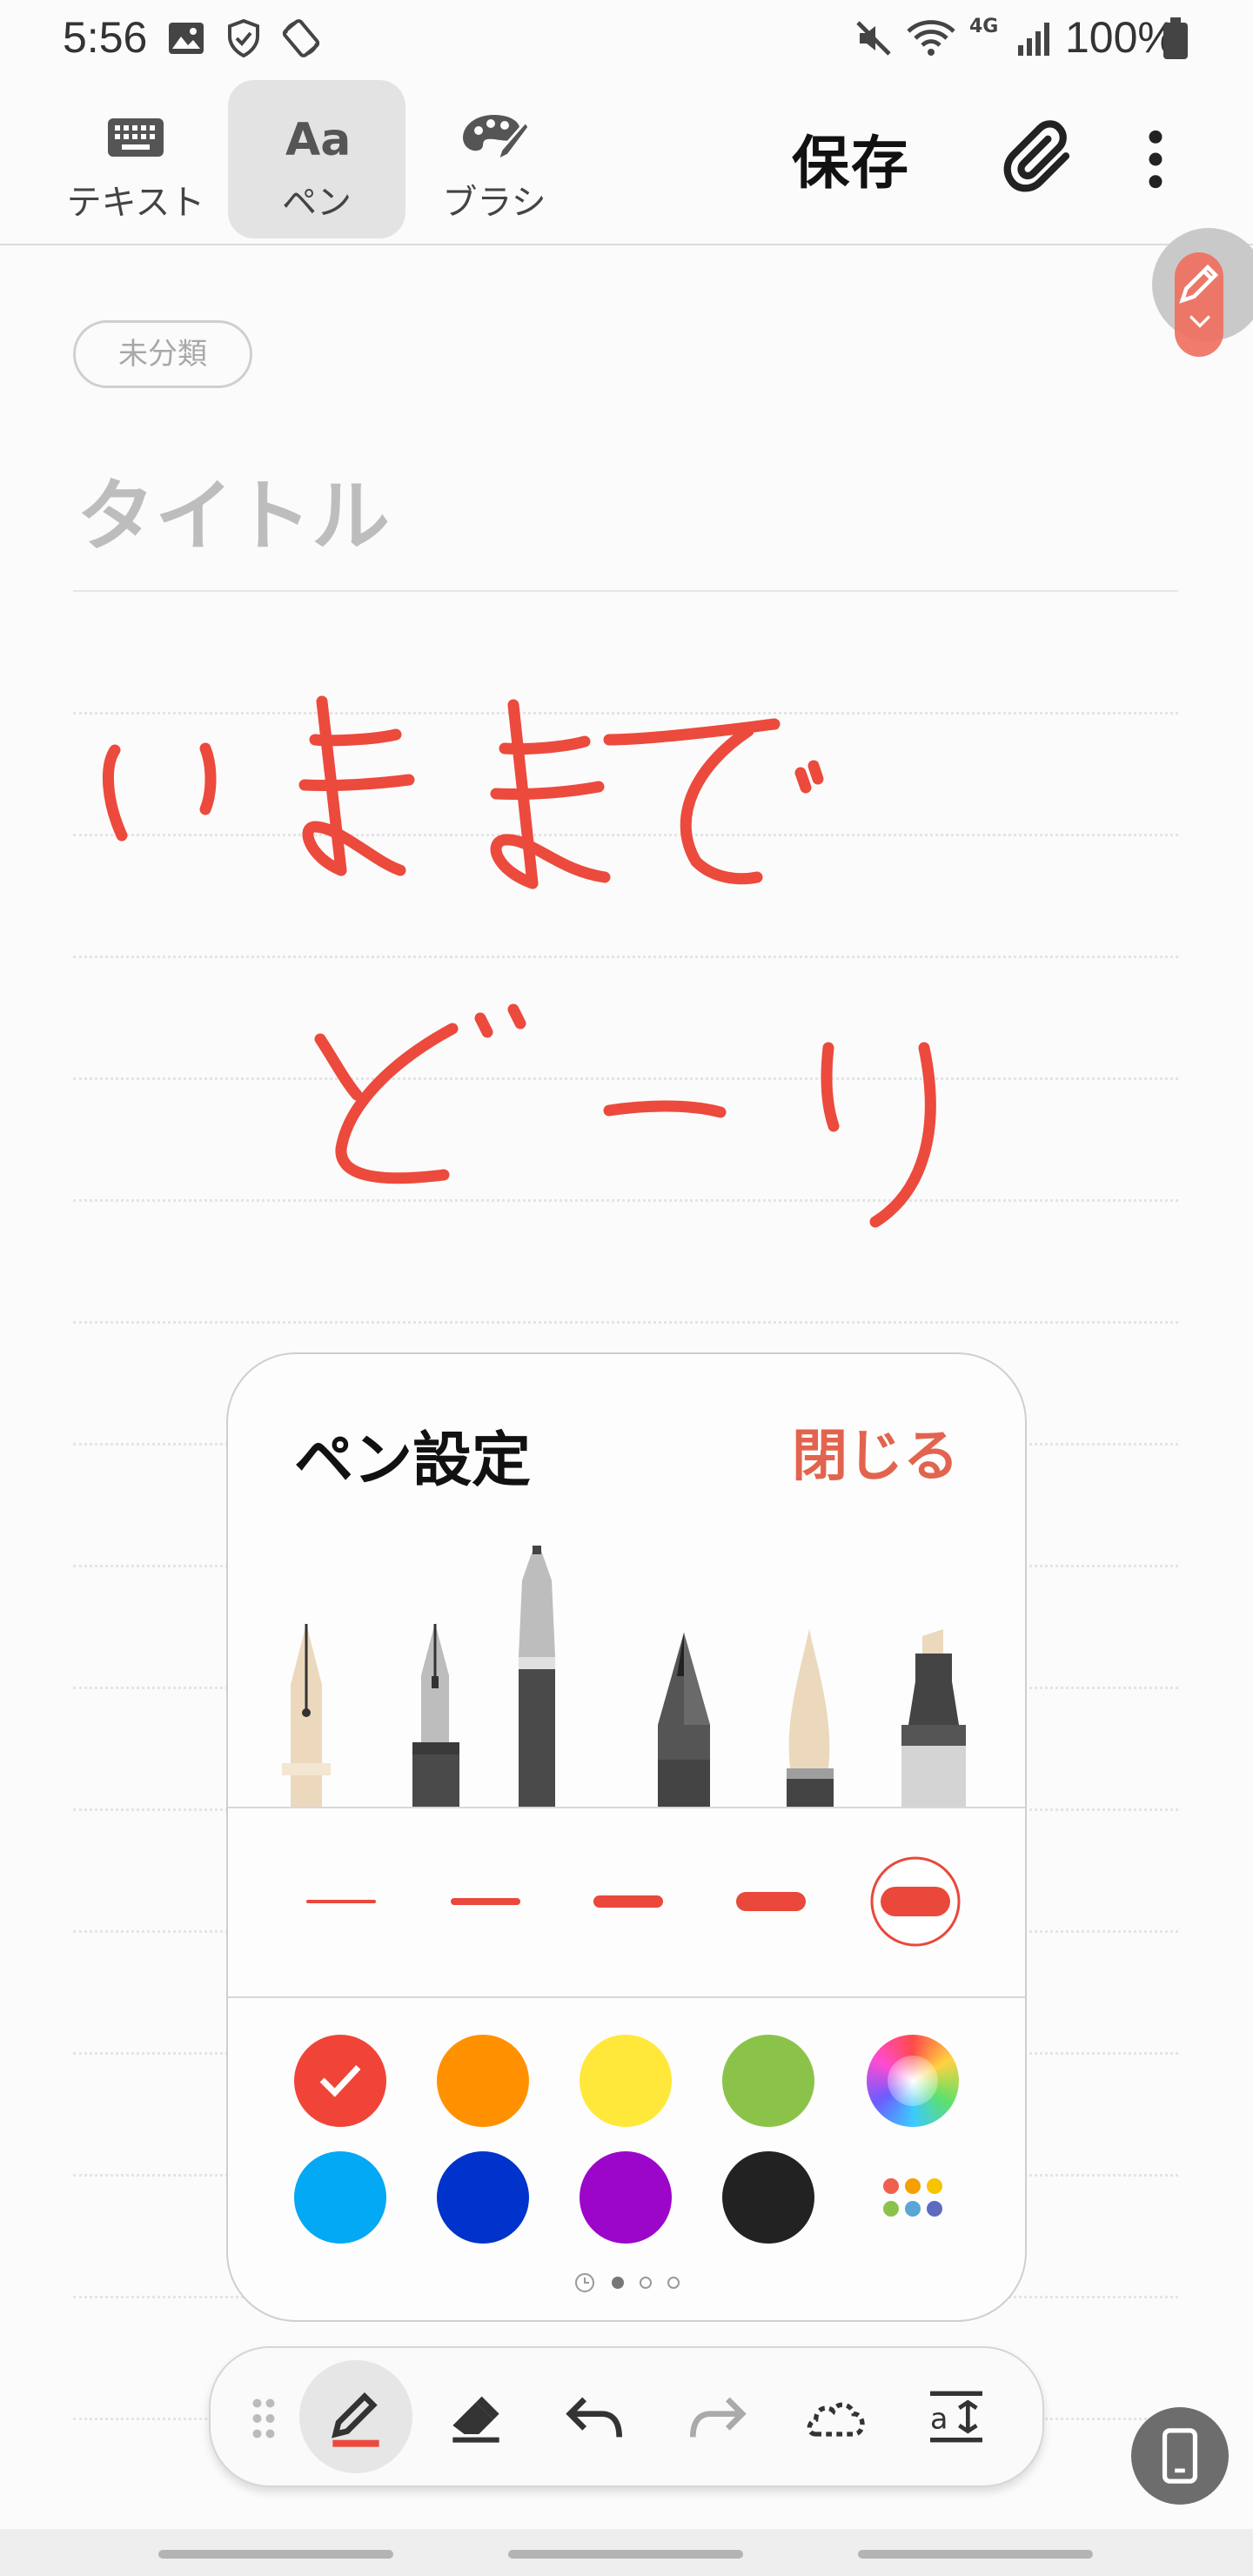 The height and width of the screenshot is (2576, 1253). I want to click on ink-strokes, so click(519, 962).